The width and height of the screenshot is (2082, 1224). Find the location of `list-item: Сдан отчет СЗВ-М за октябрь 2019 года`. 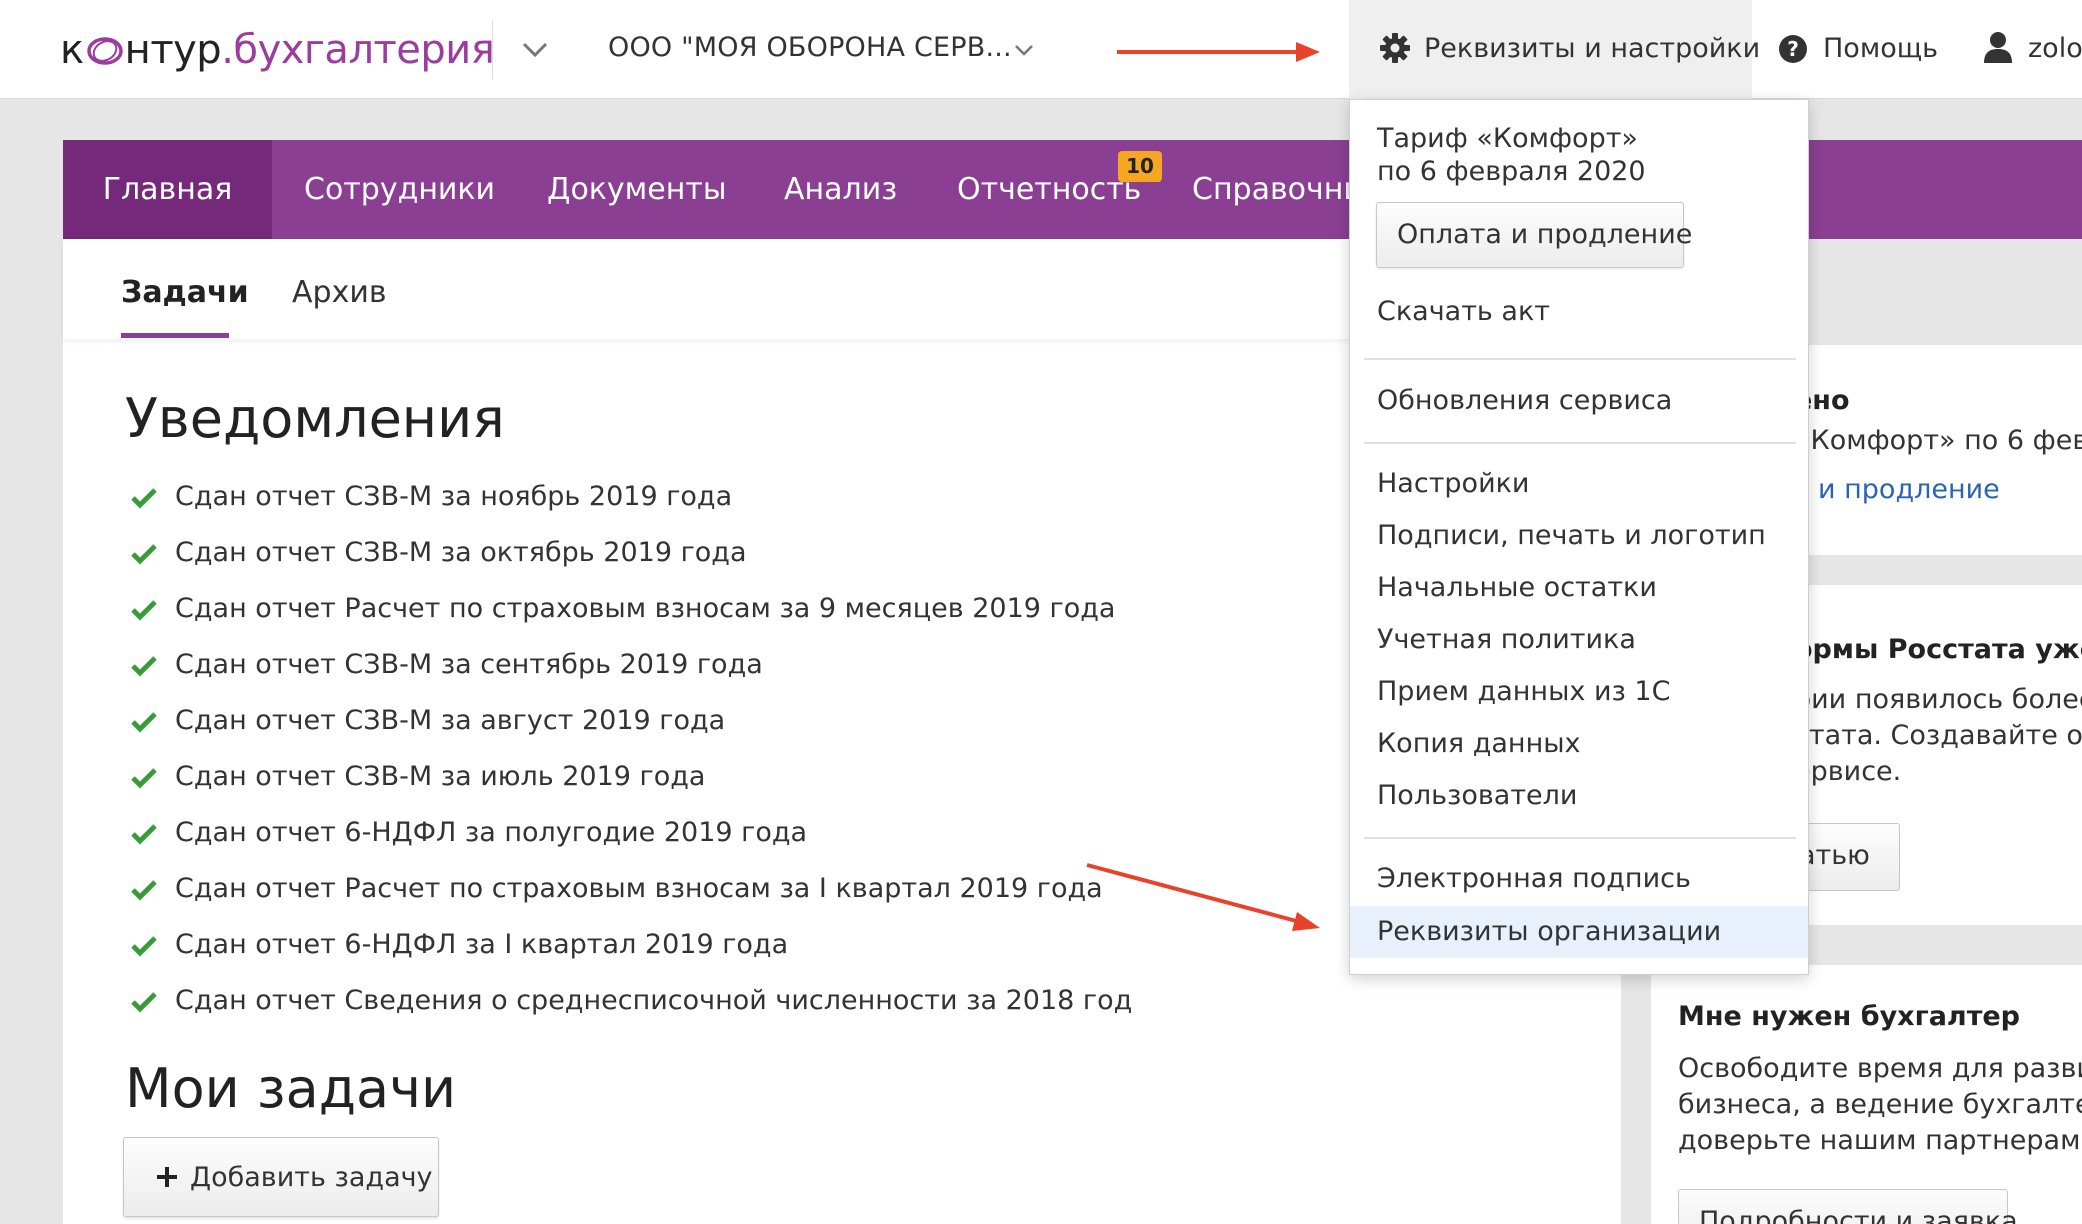

list-item: Сдан отчет СЗВ-М за октябрь 2019 года is located at coordinates (630, 554).